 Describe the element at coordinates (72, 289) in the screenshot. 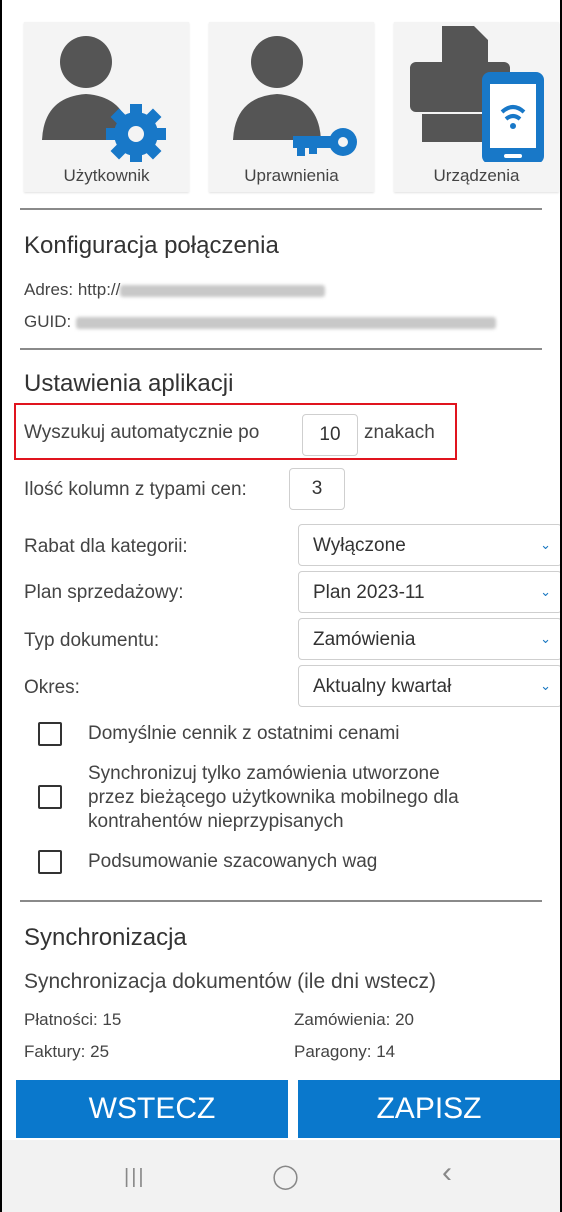

I see `address-label: Adres: http://` at that location.